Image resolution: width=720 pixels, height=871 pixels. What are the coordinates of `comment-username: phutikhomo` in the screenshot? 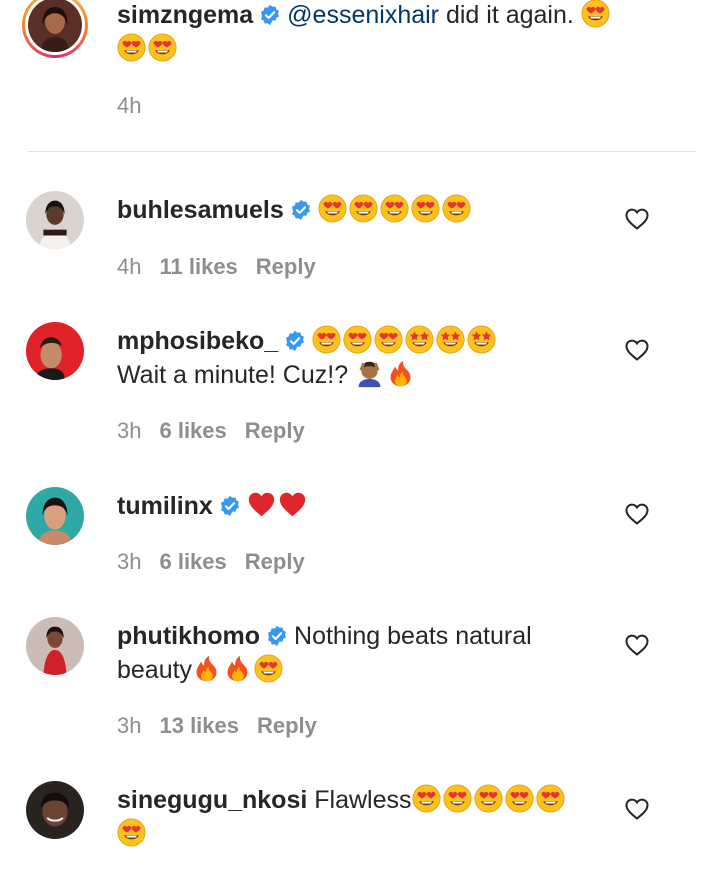 It's located at (188, 636).